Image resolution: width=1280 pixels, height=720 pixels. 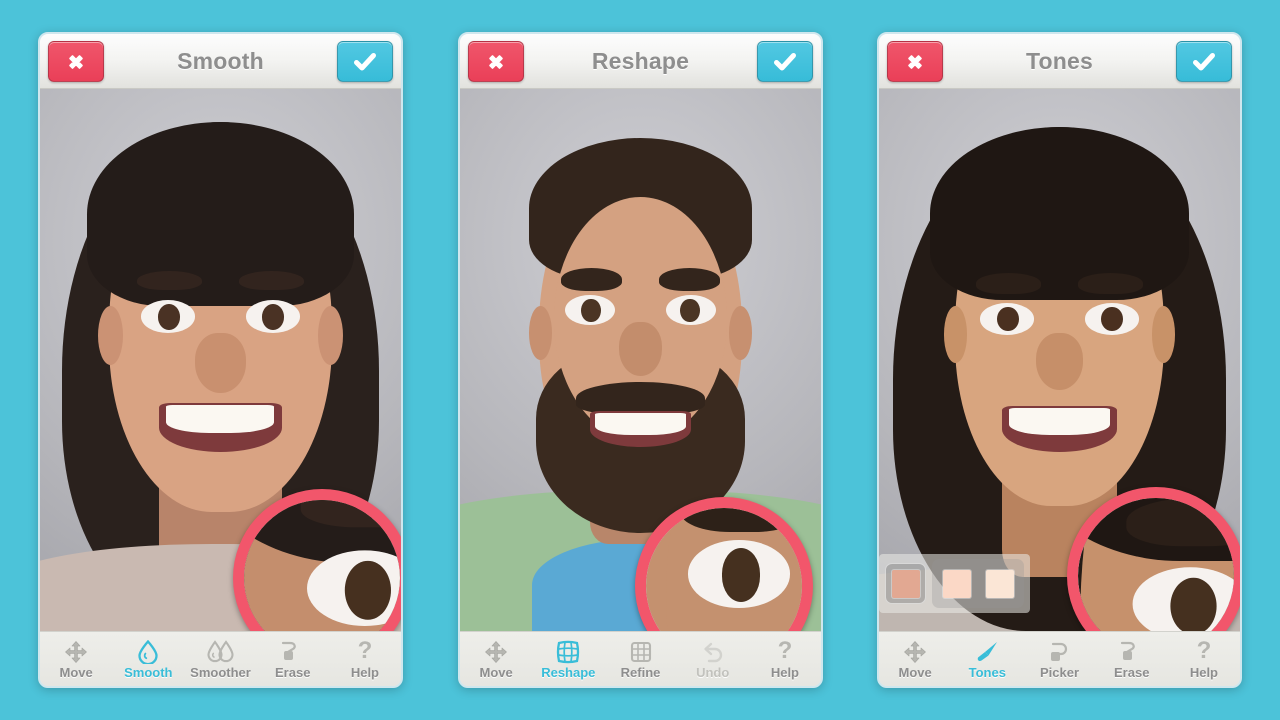 I want to click on undo-icon, so click(x=713, y=651).